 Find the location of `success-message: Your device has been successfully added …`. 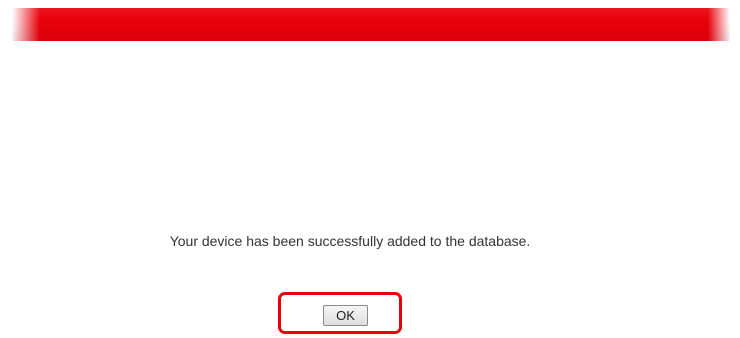

success-message: Your device has been successfully added … is located at coordinates (350, 241).